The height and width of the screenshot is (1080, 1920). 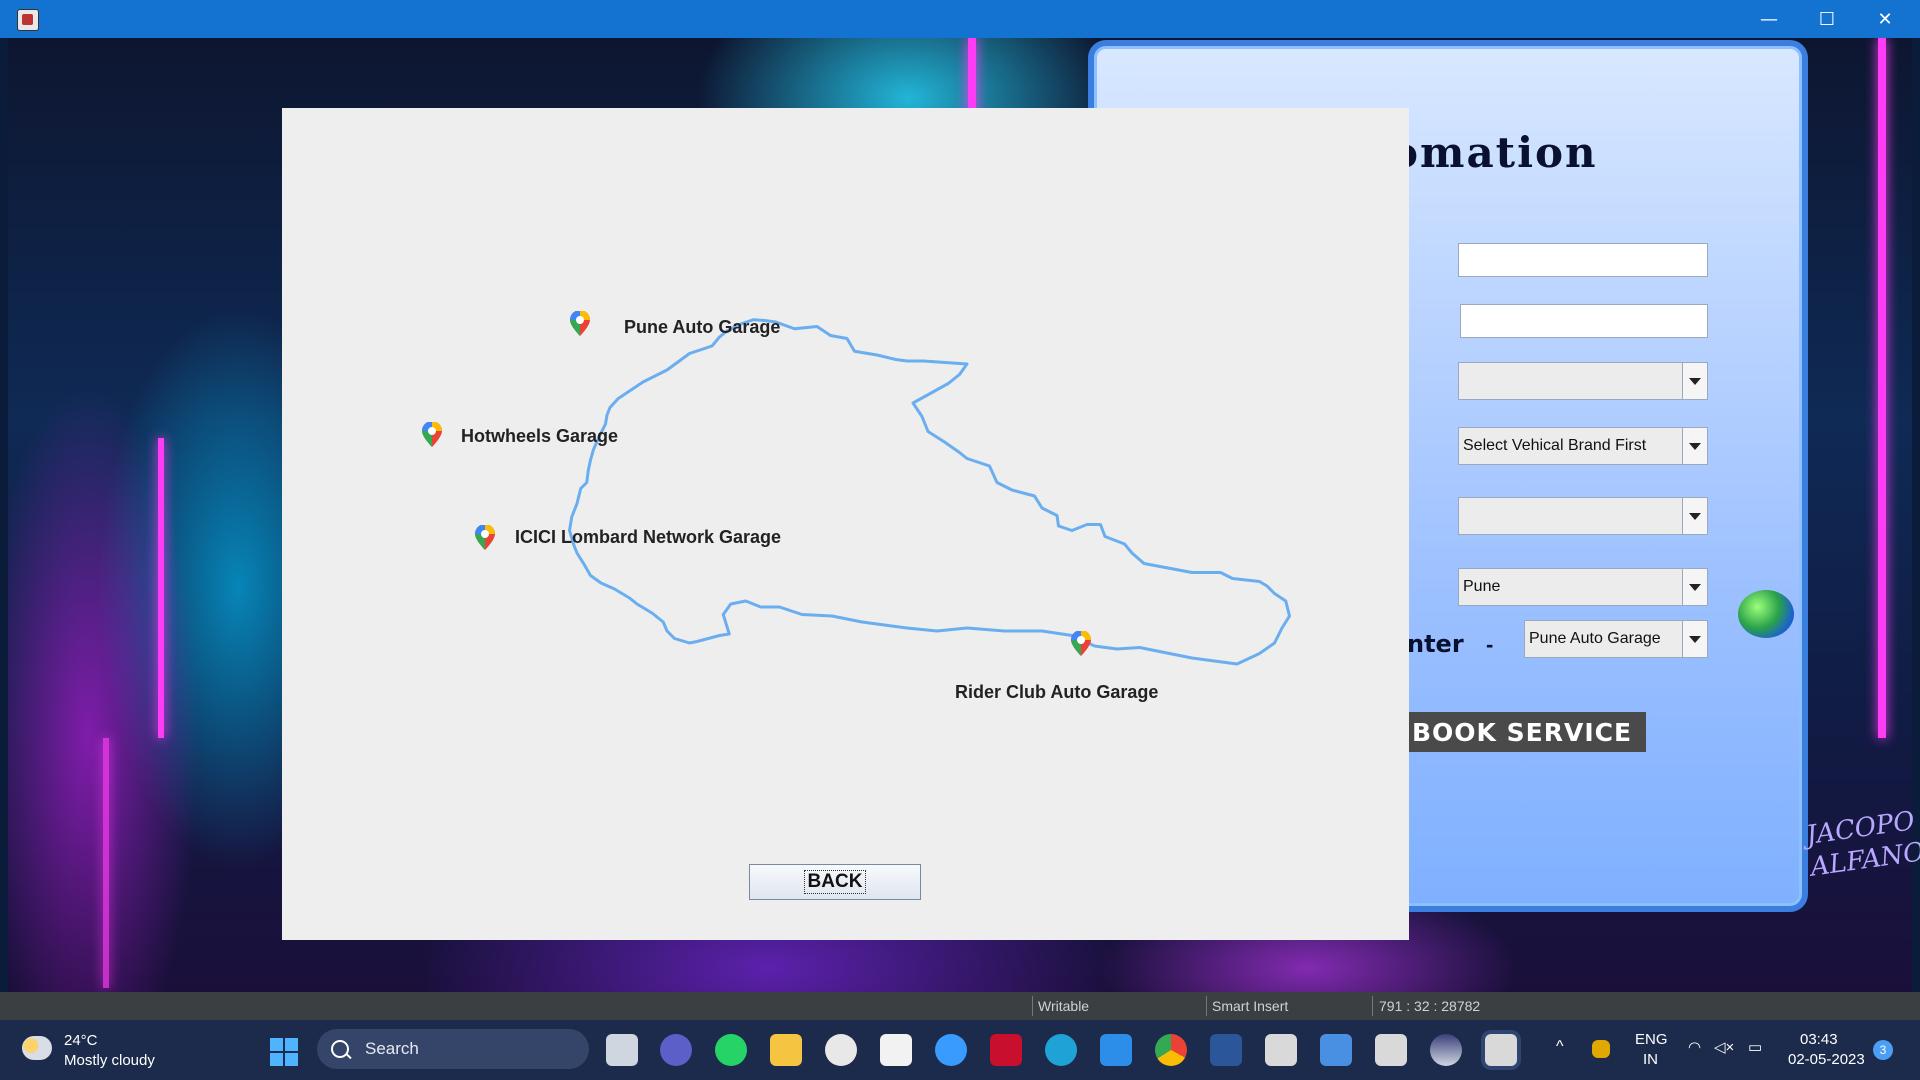 I want to click on chevron-up-icon: ^, so click(x=1560, y=1047).